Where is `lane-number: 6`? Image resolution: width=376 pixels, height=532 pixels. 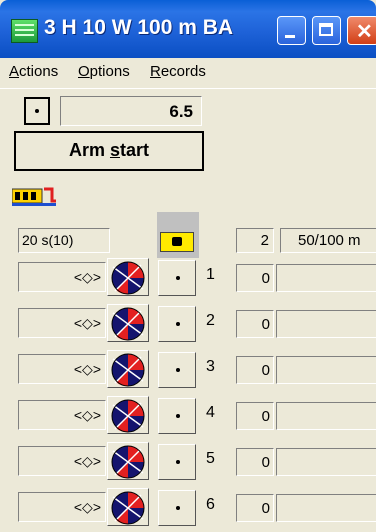
lane-number: 6 is located at coordinates (210, 504).